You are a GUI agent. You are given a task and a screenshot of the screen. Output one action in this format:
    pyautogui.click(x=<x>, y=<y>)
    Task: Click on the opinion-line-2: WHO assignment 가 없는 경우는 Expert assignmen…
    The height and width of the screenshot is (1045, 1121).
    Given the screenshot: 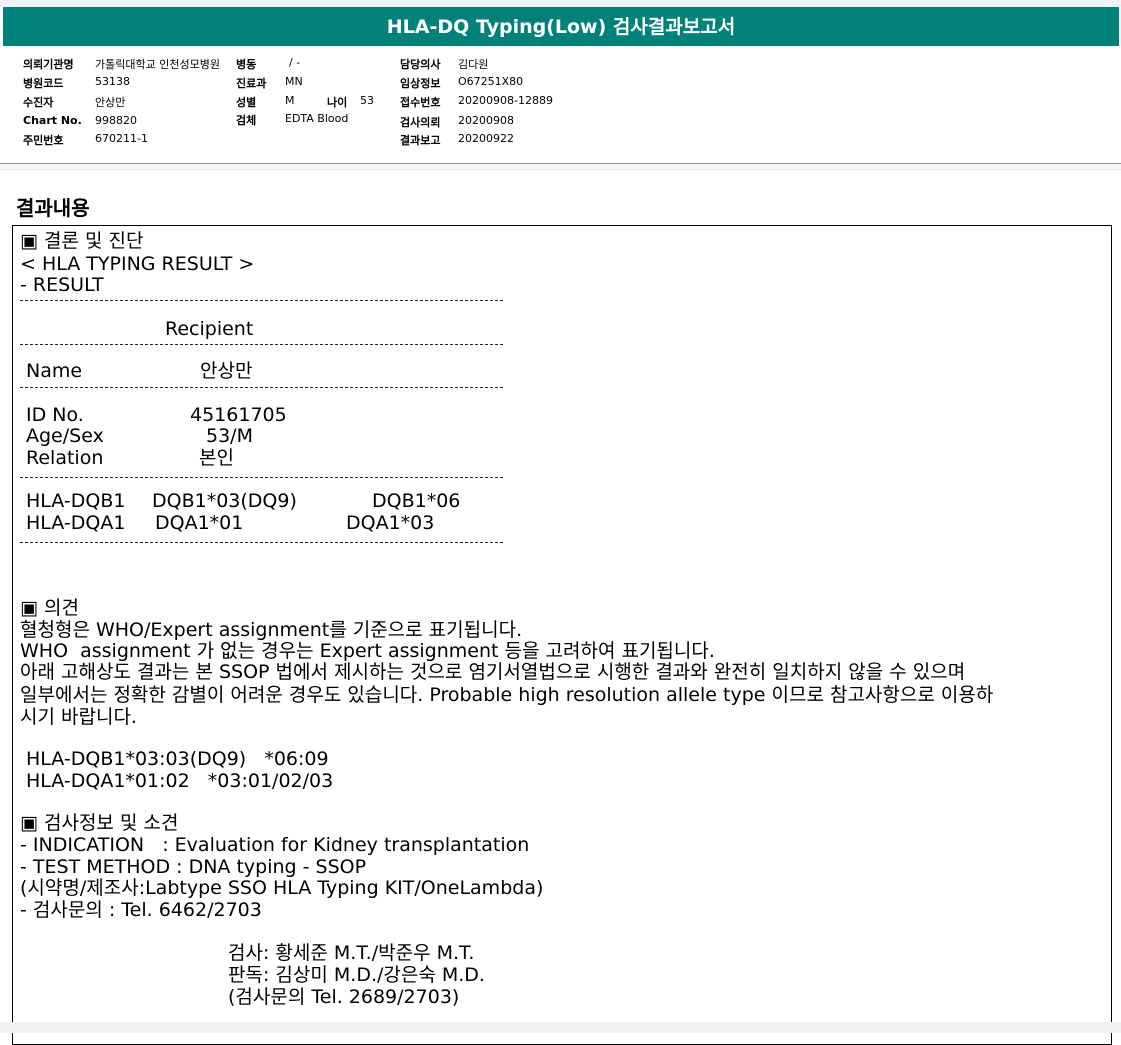 What is the action you would take?
    pyautogui.click(x=367, y=651)
    